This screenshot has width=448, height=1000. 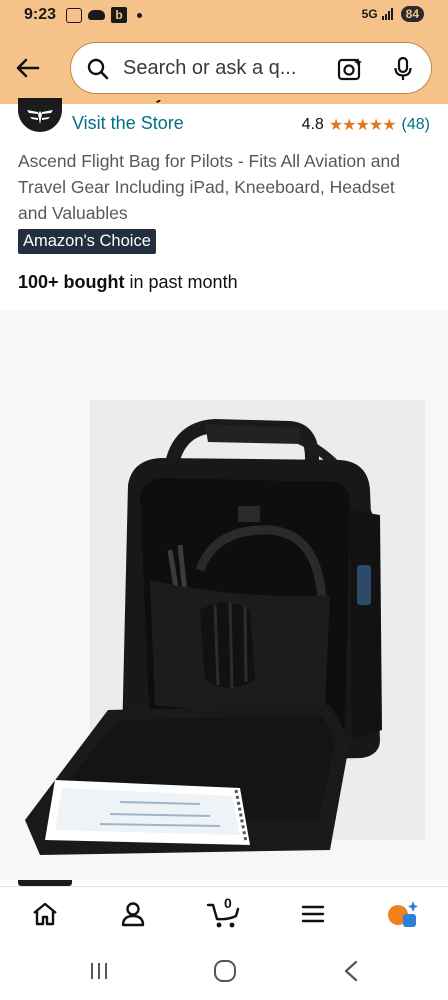 I want to click on star-rating-icon: ★★★★★, so click(x=362, y=125).